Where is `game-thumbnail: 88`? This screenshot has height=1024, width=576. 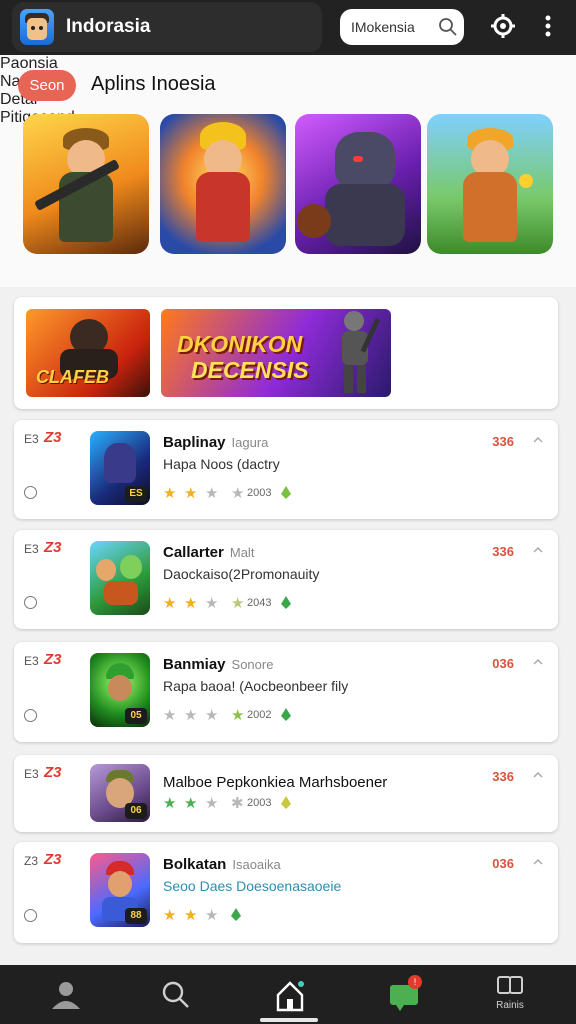 game-thumbnail: 88 is located at coordinates (120, 890).